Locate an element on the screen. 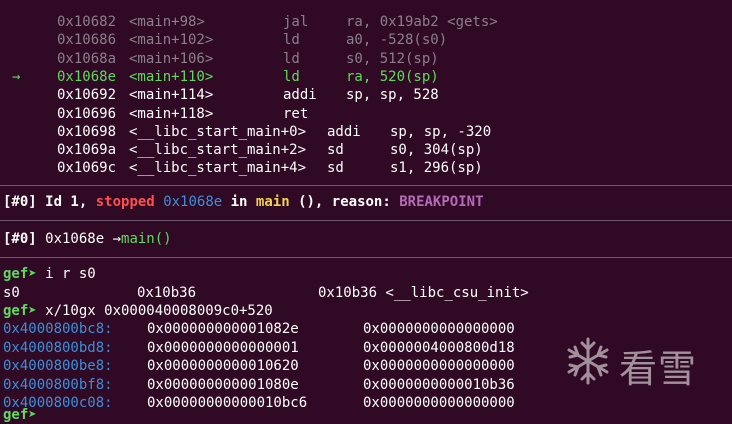 This screenshot has width=732, height=424. separator-end is located at coordinates (366, 257).